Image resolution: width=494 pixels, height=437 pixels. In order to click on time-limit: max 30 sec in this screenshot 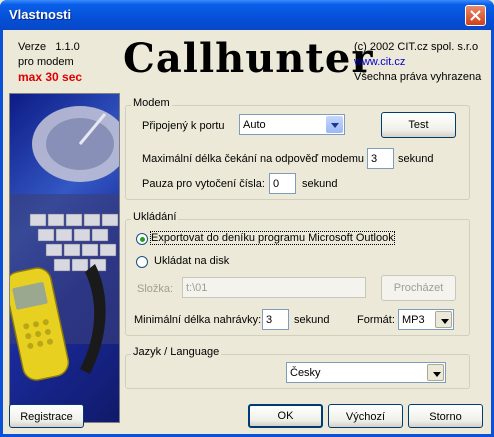, I will do `click(50, 77)`.